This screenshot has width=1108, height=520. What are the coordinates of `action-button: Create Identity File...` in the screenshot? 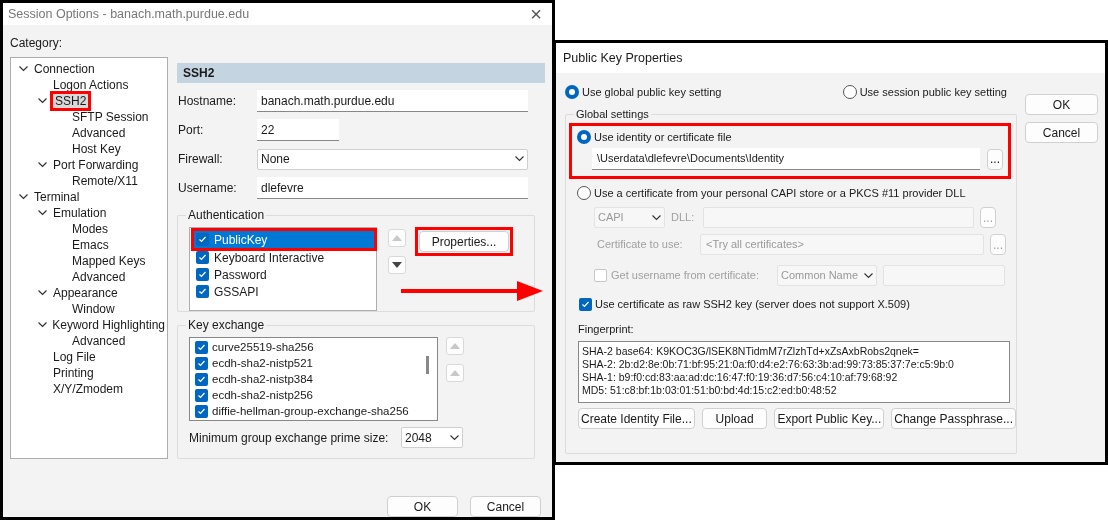 It's located at (636, 418).